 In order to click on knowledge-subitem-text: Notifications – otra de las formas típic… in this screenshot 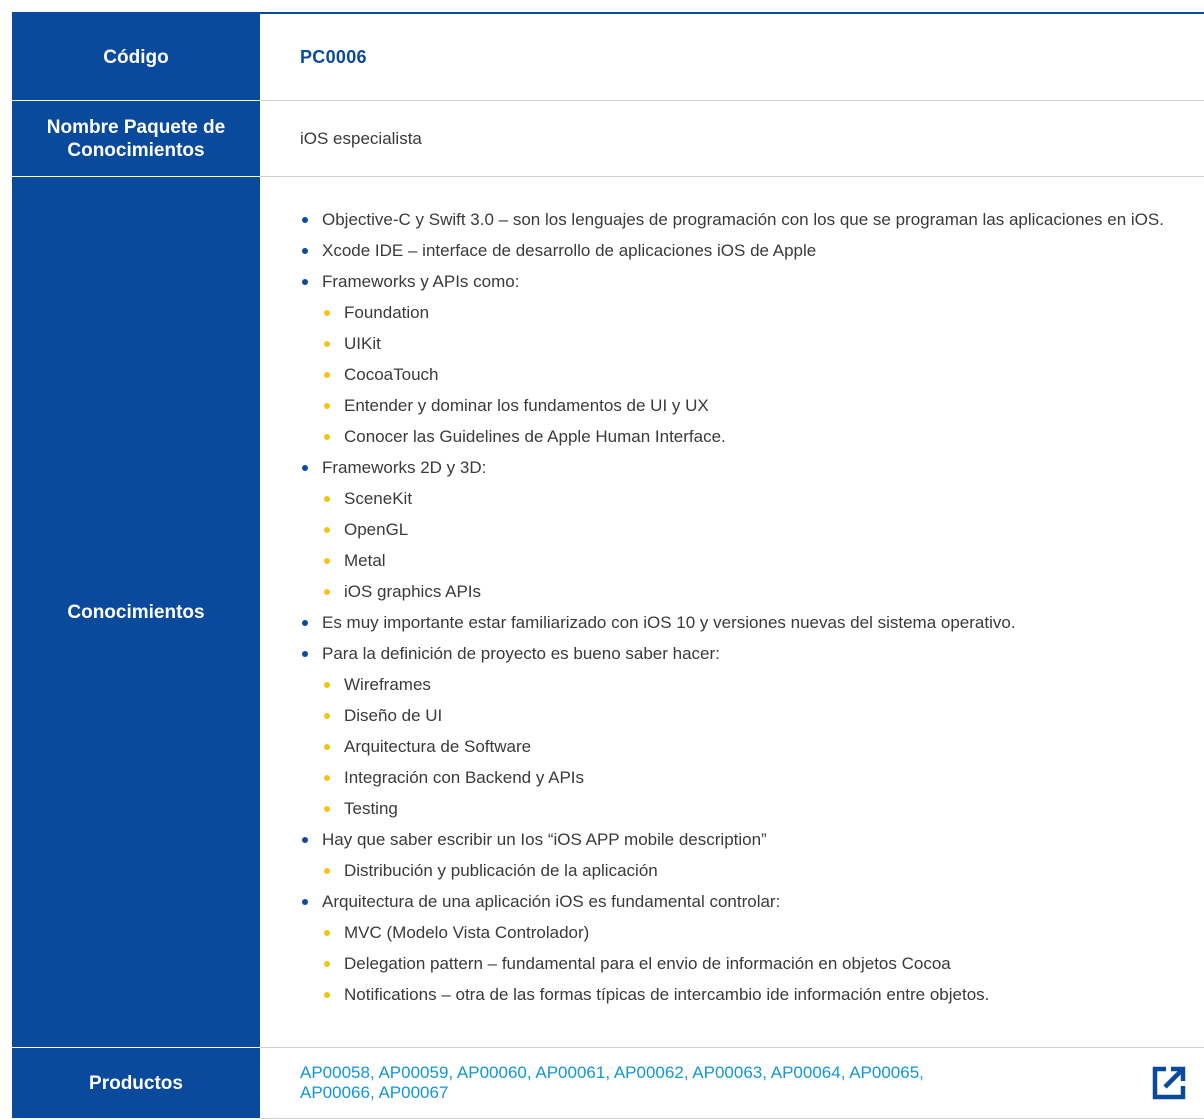, I will do `click(667, 994)`.